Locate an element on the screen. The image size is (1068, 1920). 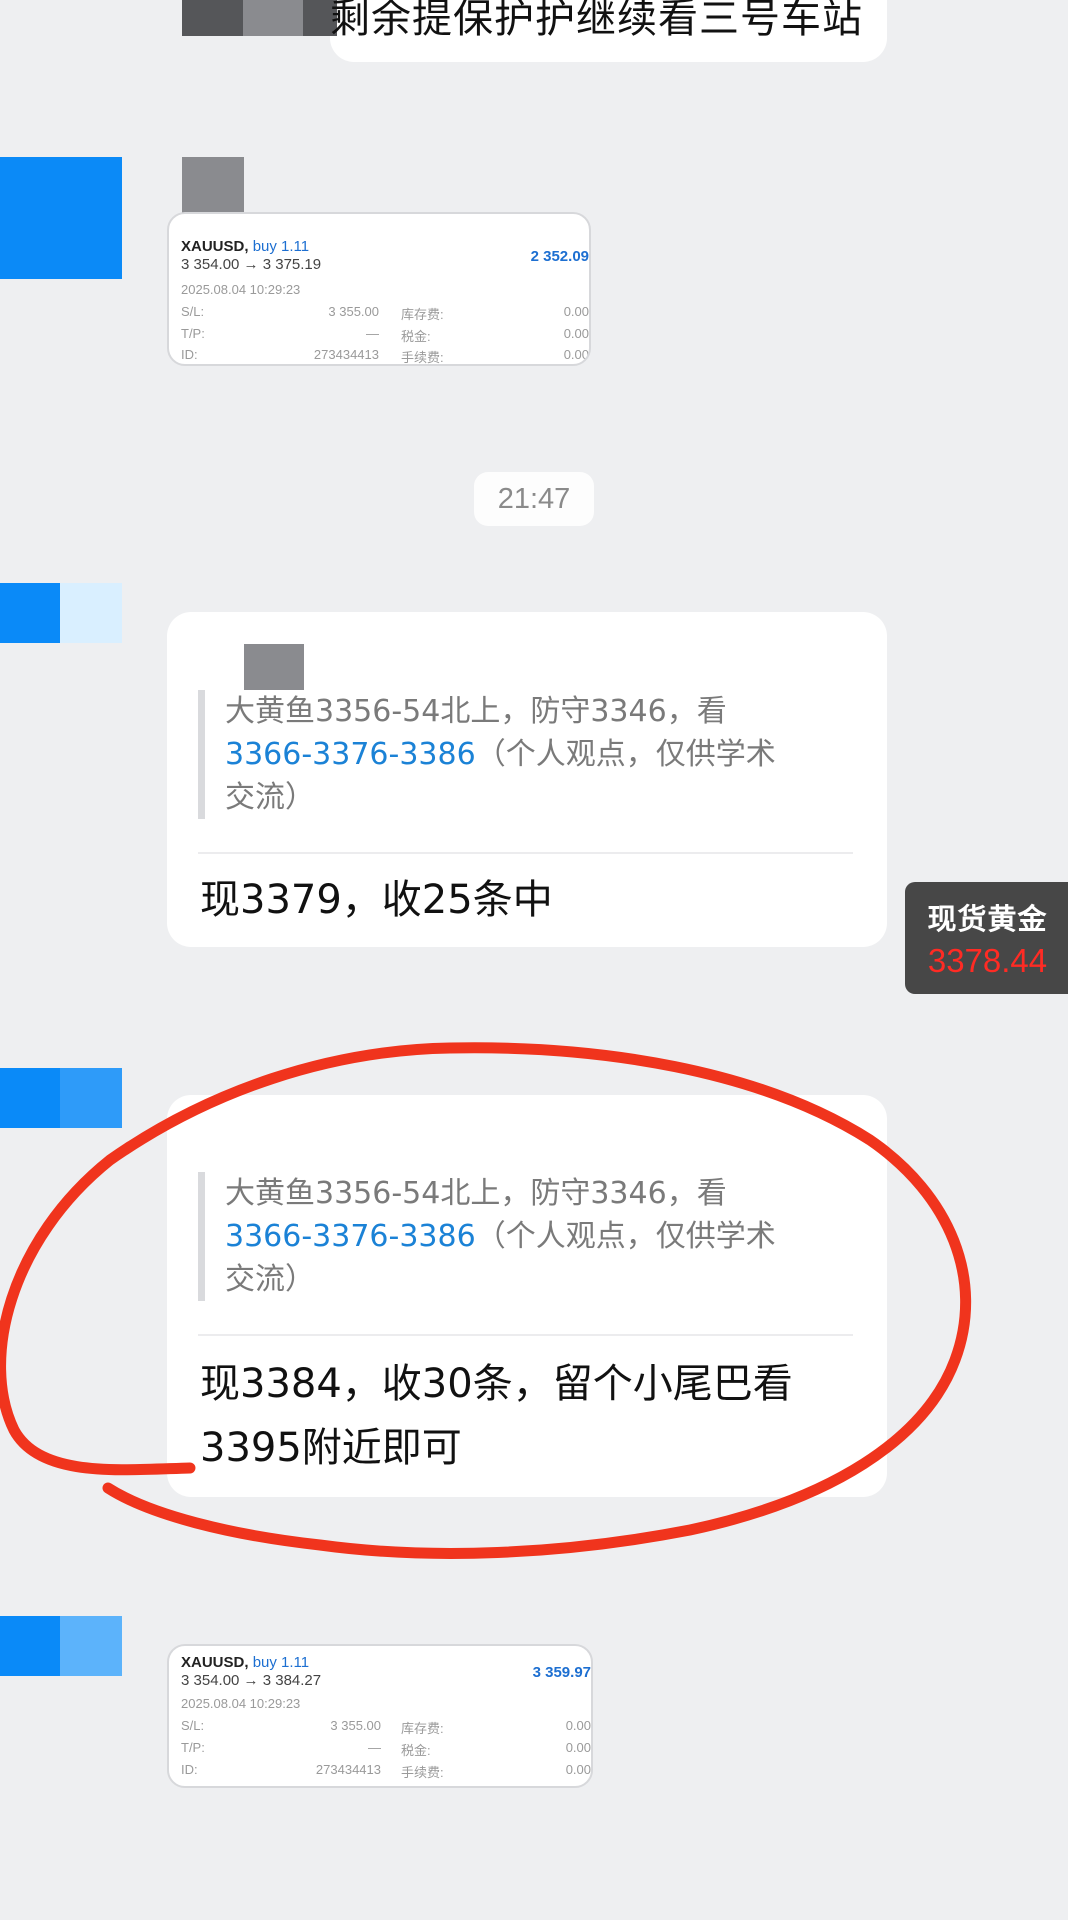
gold-price-widget: 现货黄金 3378.44 is located at coordinates (986, 938).